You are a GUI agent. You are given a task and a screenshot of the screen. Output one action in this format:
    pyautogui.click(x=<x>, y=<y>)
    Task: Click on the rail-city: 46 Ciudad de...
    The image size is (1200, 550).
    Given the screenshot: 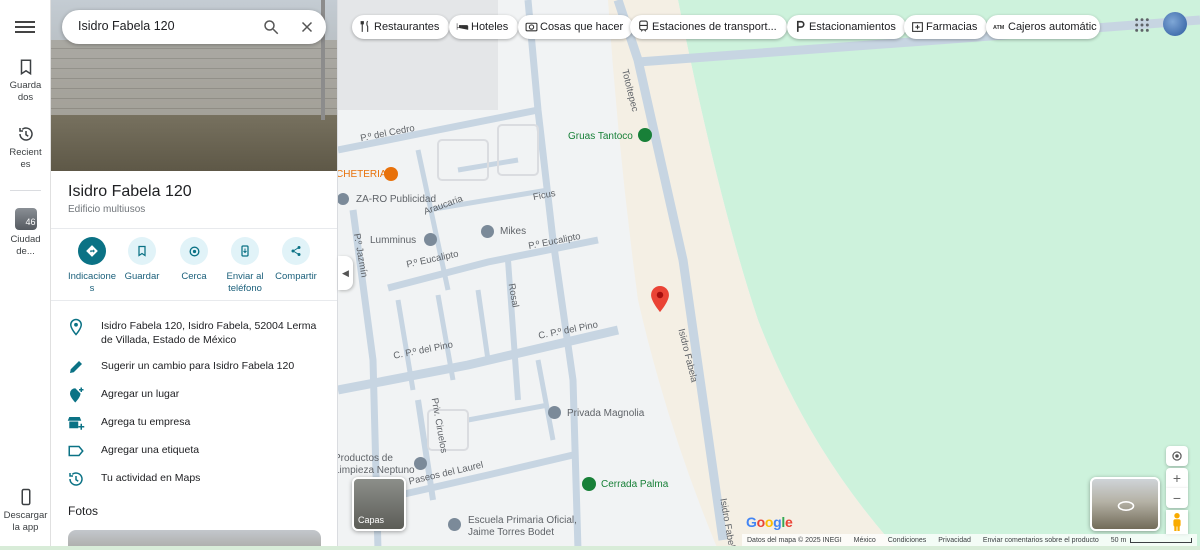 What is the action you would take?
    pyautogui.click(x=25, y=233)
    